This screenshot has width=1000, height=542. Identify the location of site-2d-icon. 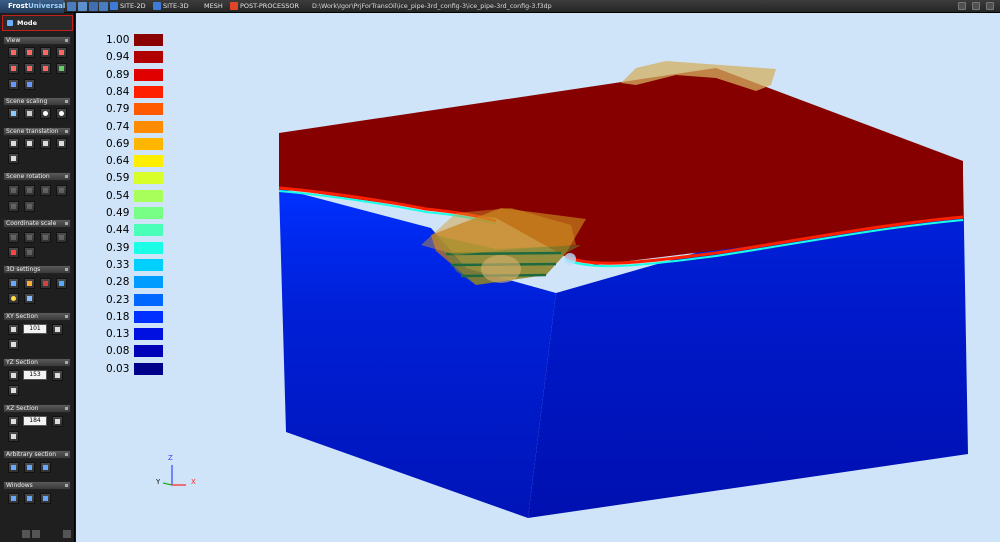
(114, 6).